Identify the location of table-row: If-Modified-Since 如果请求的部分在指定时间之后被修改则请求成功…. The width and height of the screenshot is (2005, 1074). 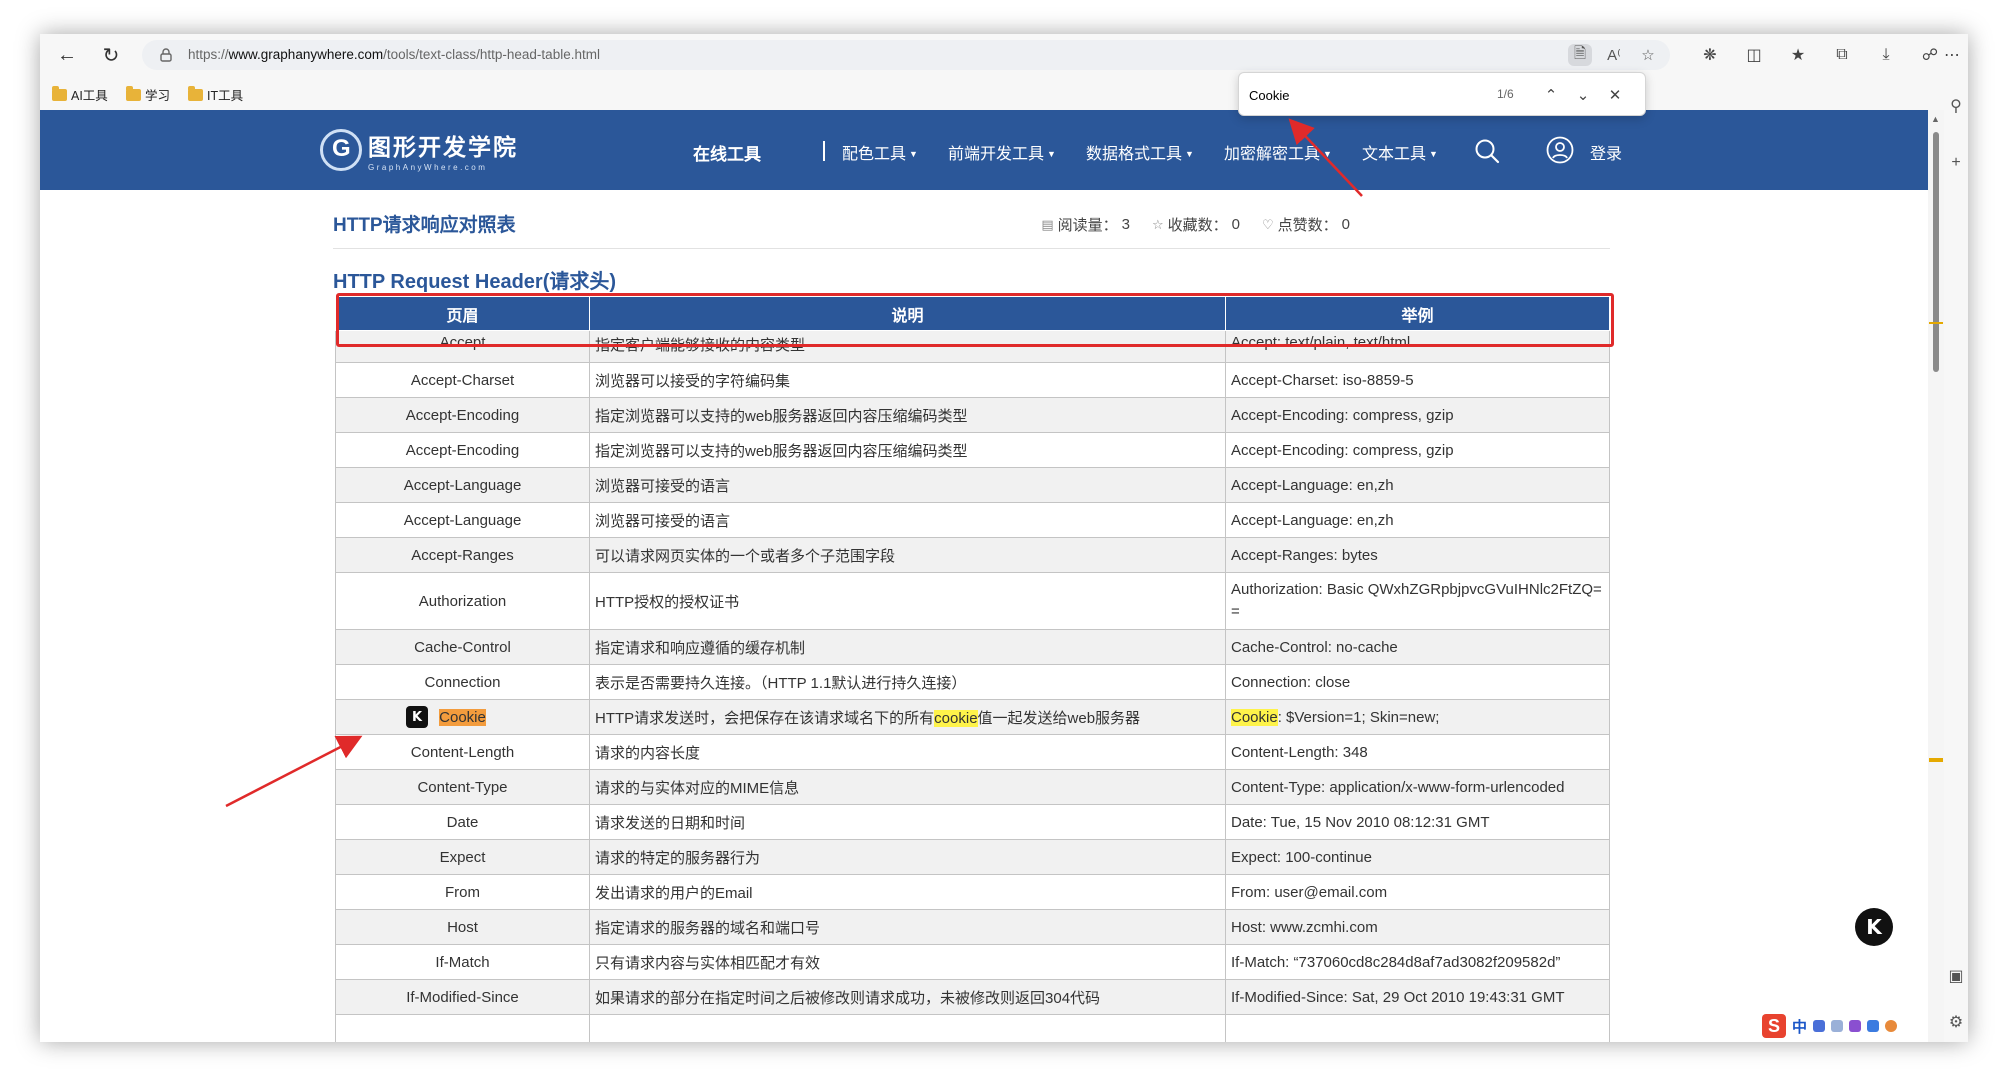
(972, 997).